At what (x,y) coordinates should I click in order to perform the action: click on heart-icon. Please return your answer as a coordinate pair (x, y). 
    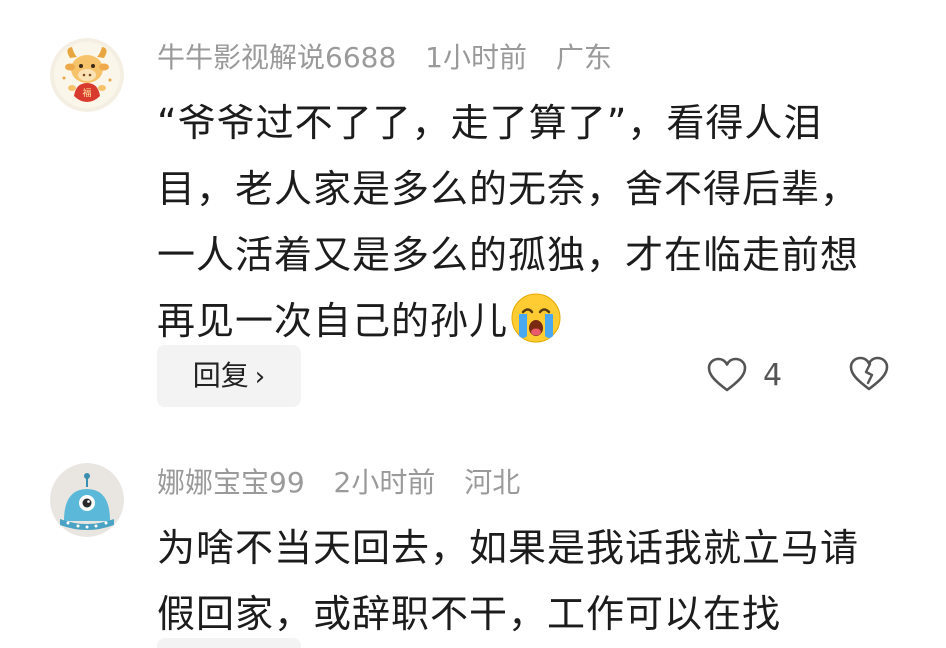
    Looking at the image, I should click on (727, 374).